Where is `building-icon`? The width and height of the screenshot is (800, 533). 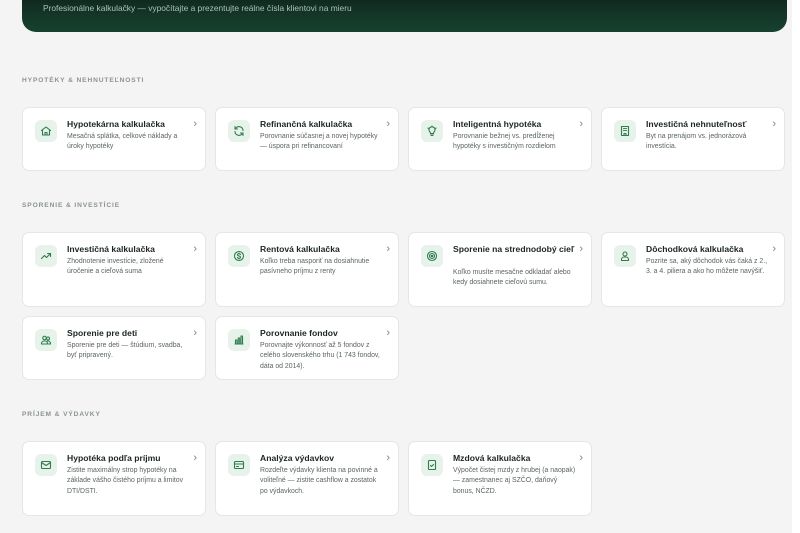
building-icon is located at coordinates (625, 131).